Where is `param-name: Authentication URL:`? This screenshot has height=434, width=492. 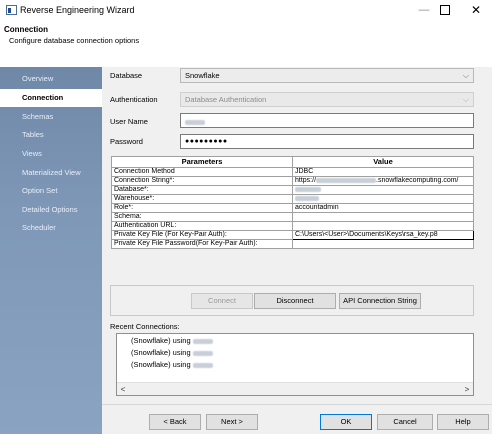 param-name: Authentication URL: is located at coordinates (202, 226).